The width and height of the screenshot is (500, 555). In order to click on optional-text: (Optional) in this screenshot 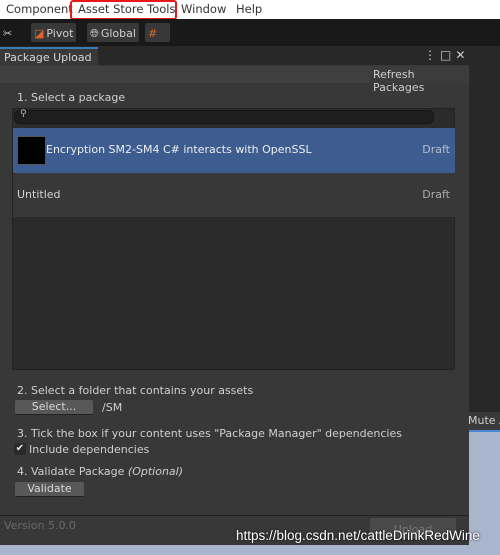, I will do `click(155, 471)`.